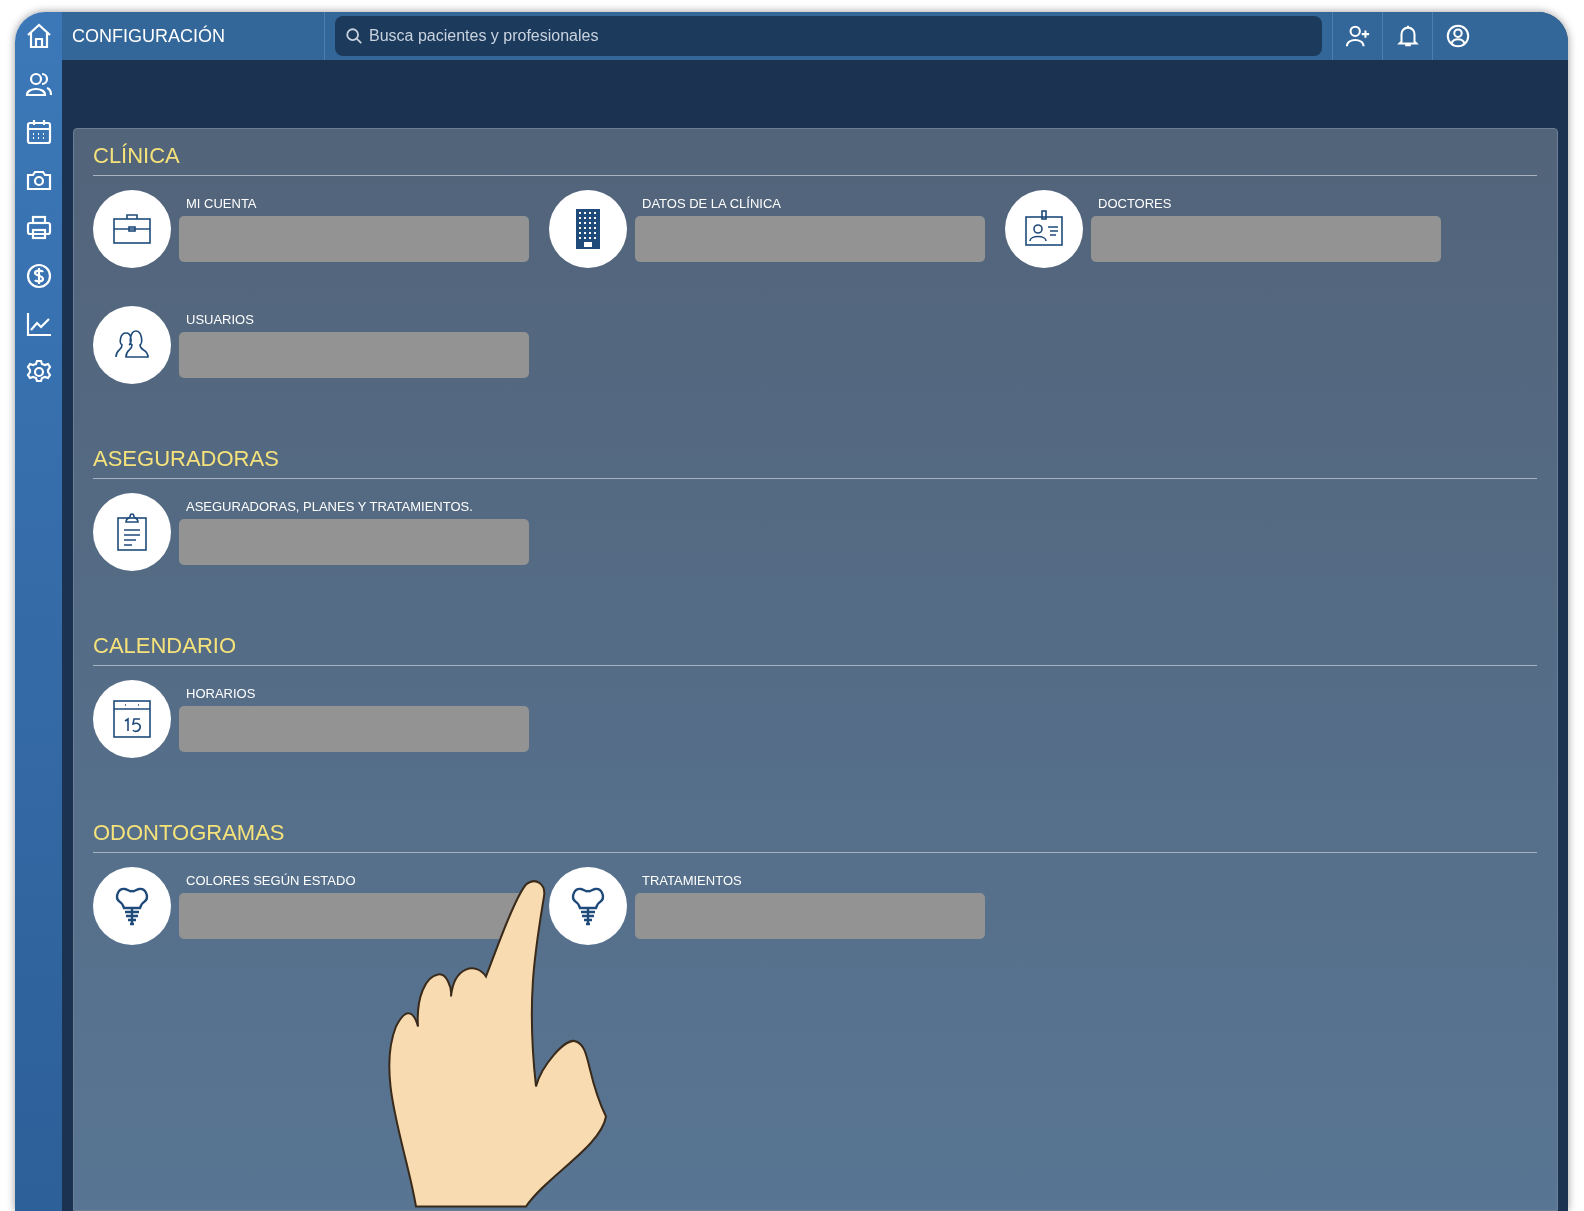 Image resolution: width=1584 pixels, height=1211 pixels. Describe the element at coordinates (1357, 36) in the screenshot. I see `add-user-icon` at that location.